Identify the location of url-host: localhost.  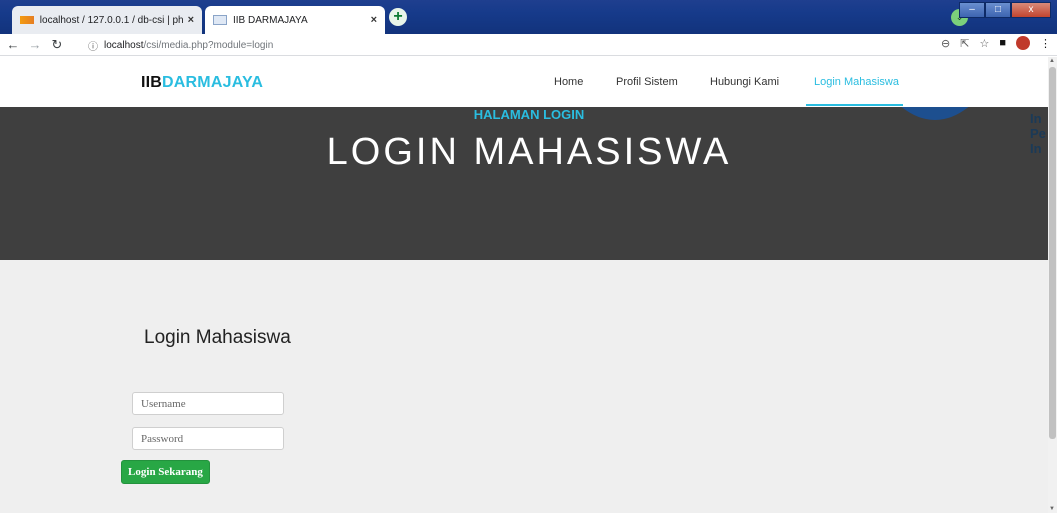
(124, 45).